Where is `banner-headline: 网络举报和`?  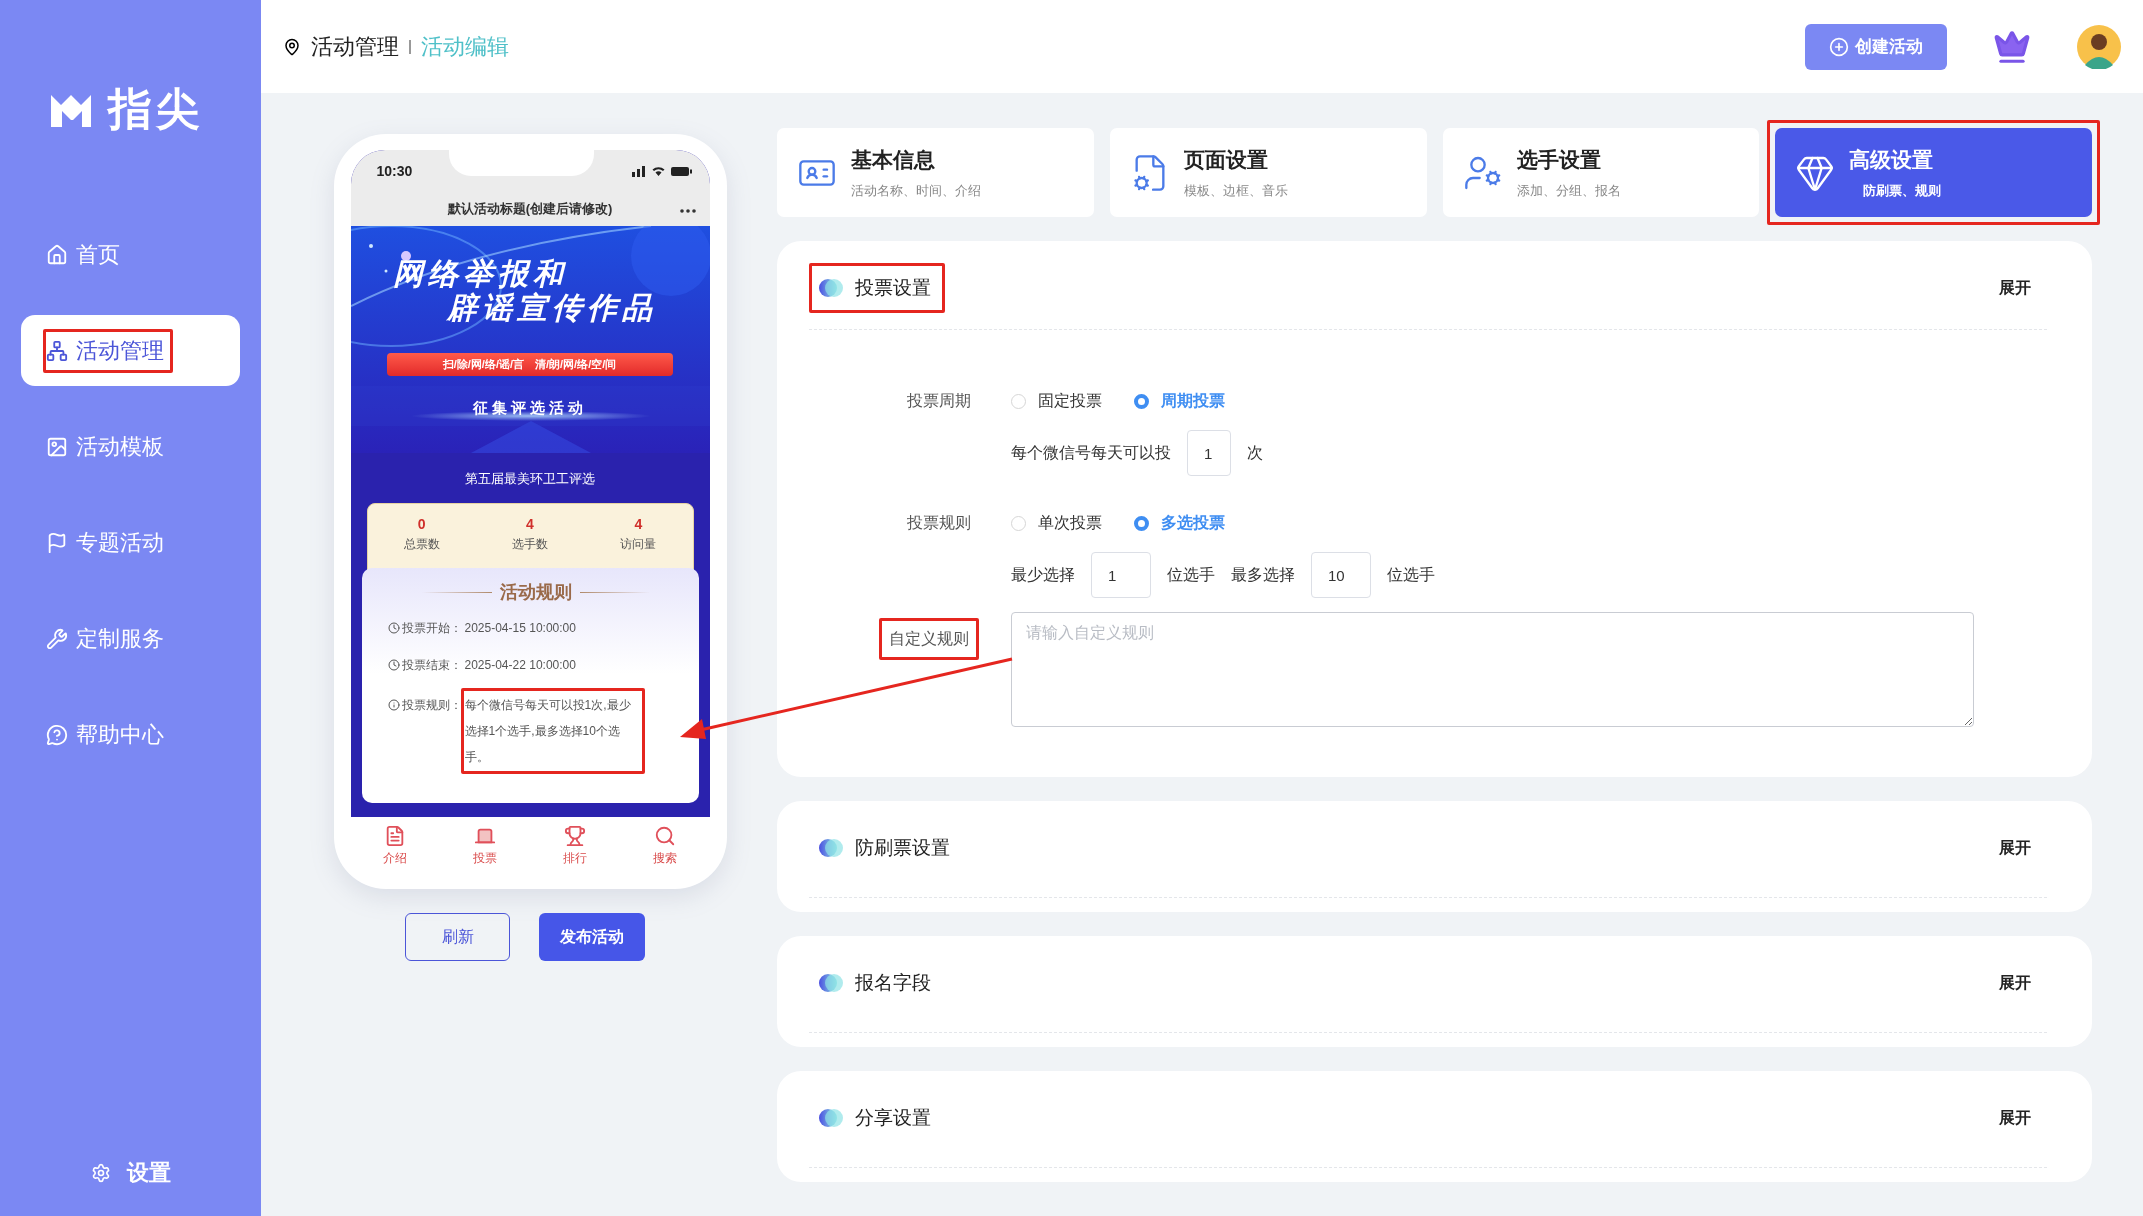
banner-headline: 网络举报和 is located at coordinates (480, 274).